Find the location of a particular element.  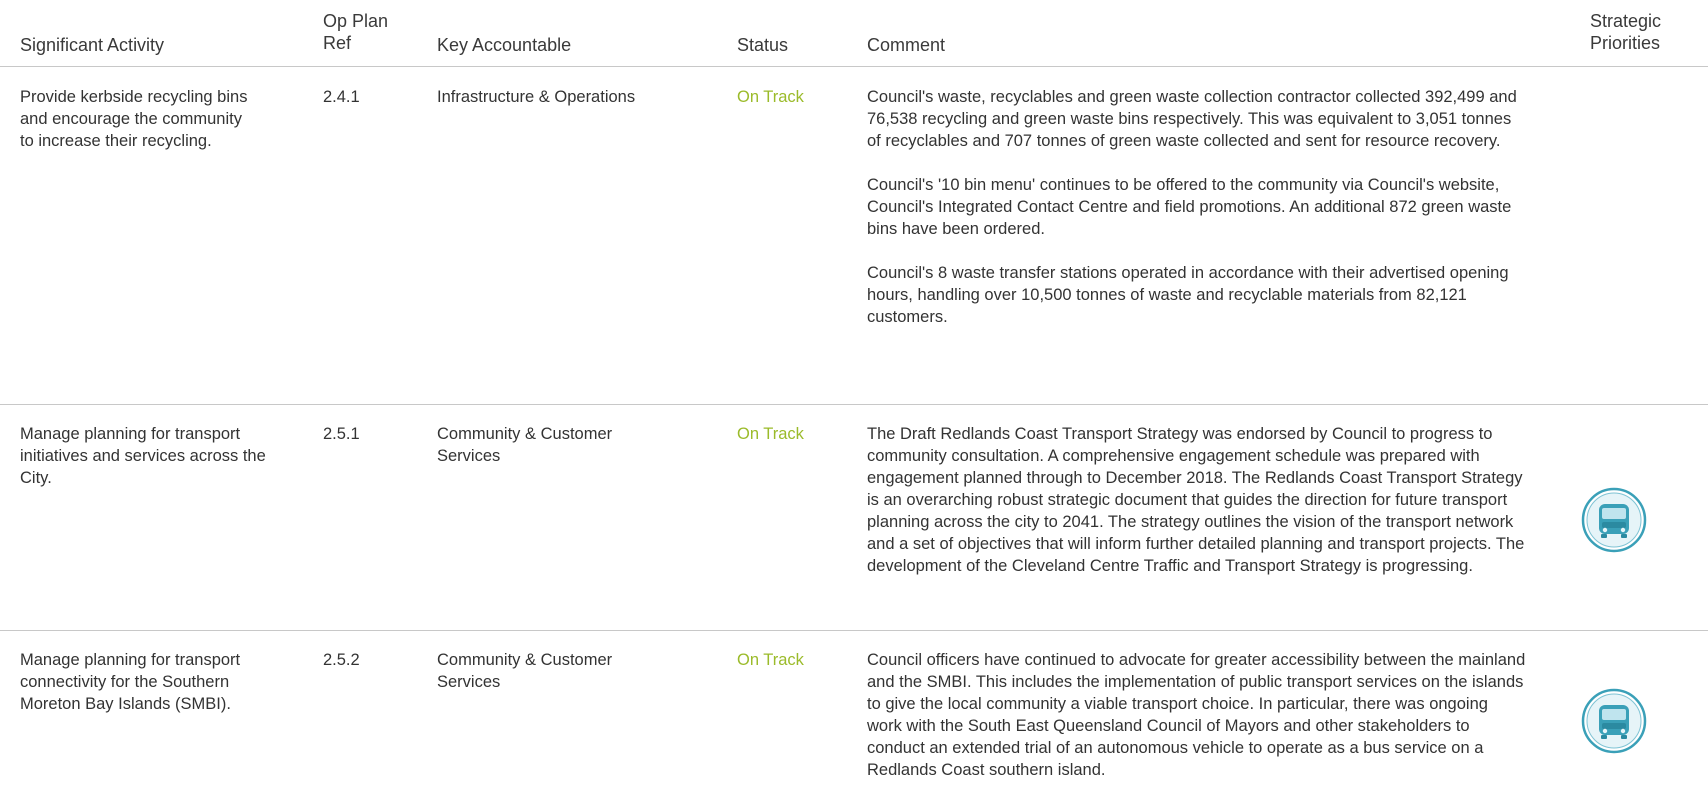

header-key-accountable: Key Accountable is located at coordinates (504, 45).